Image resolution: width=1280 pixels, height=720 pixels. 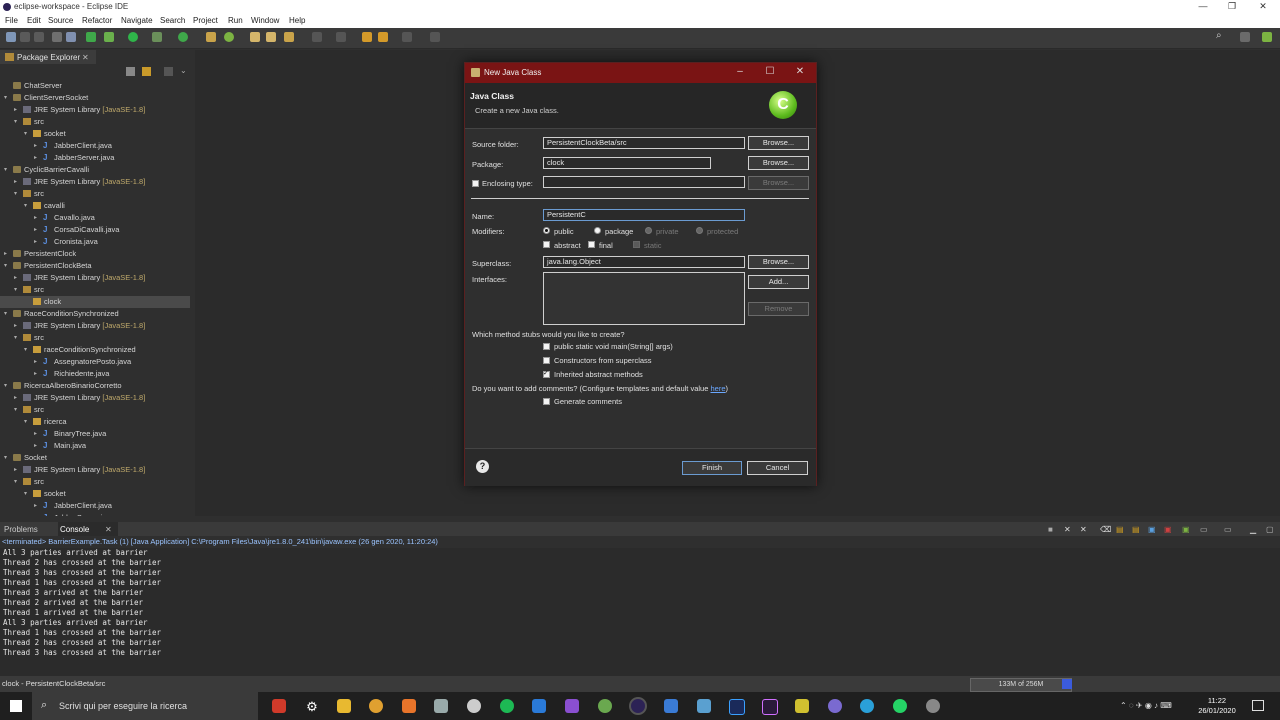 What do you see at coordinates (289, 37) in the screenshot?
I see `search-toolbar-icon` at bounding box center [289, 37].